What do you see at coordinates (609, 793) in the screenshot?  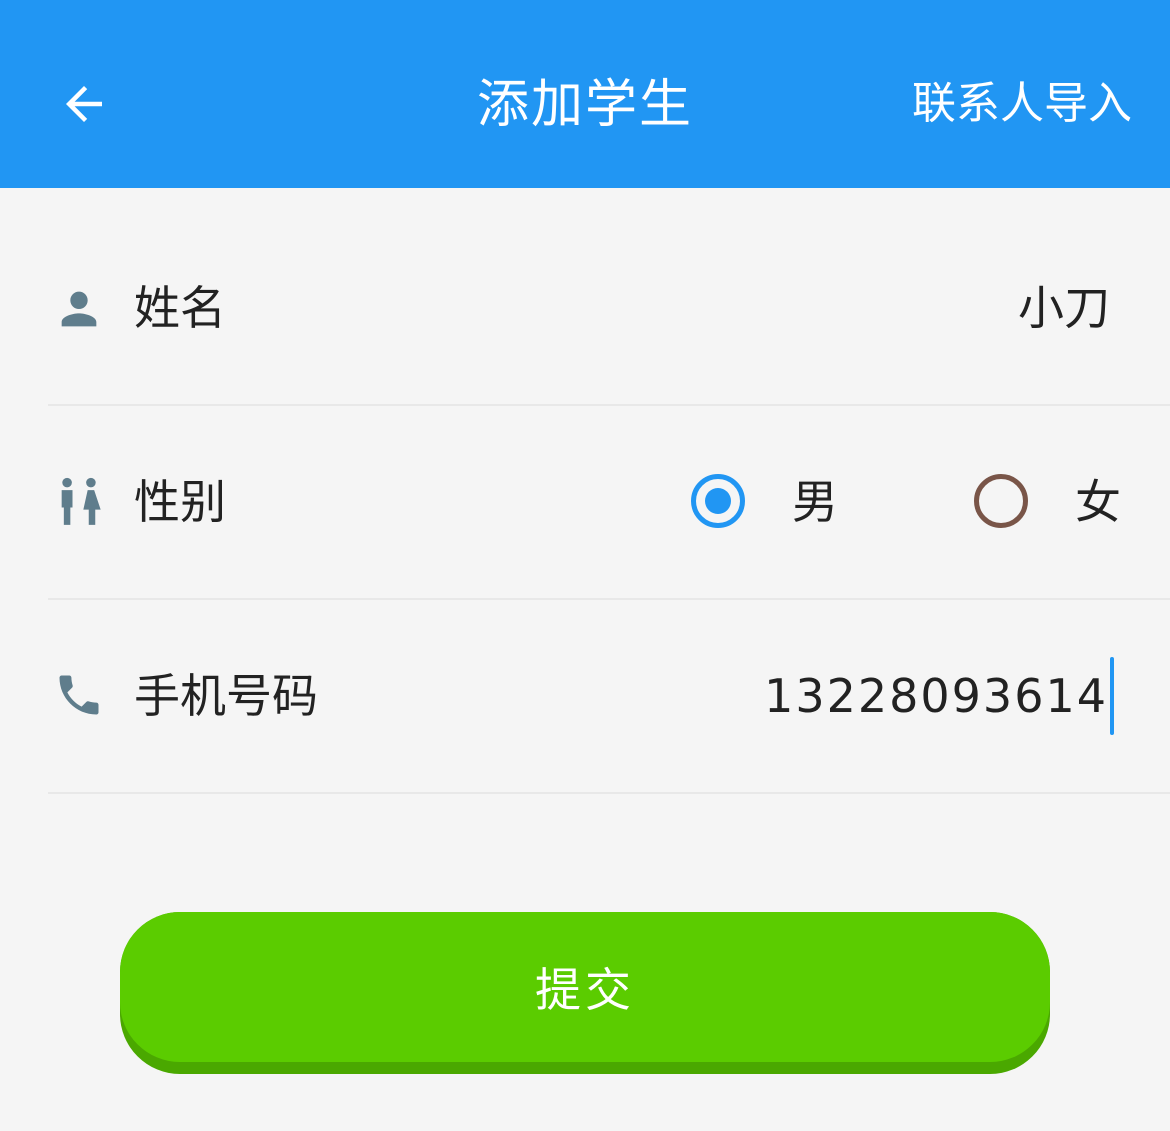 I see `divider` at bounding box center [609, 793].